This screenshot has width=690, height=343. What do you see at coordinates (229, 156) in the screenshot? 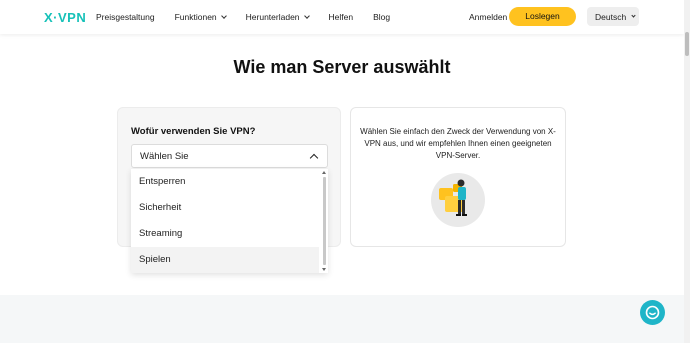
I see `purpose-select: Wählen Sie` at bounding box center [229, 156].